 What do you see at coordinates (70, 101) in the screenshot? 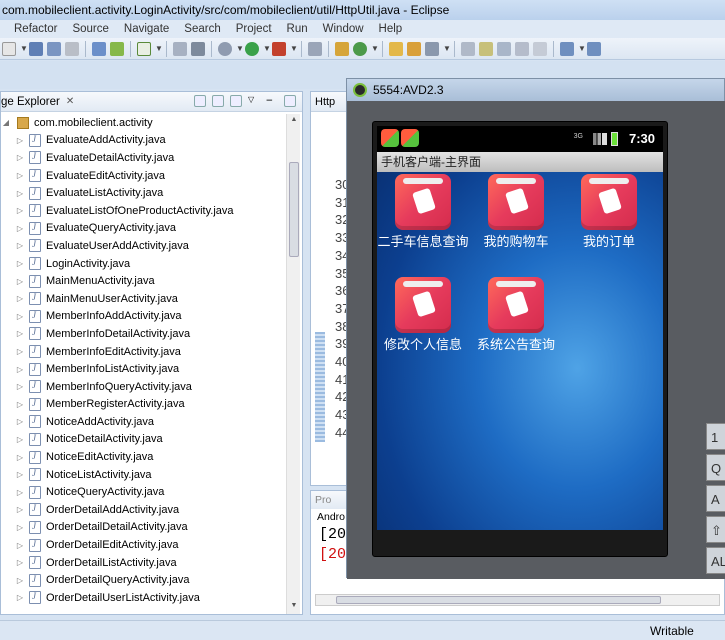
I see `close-icon: ✕` at bounding box center [70, 101].